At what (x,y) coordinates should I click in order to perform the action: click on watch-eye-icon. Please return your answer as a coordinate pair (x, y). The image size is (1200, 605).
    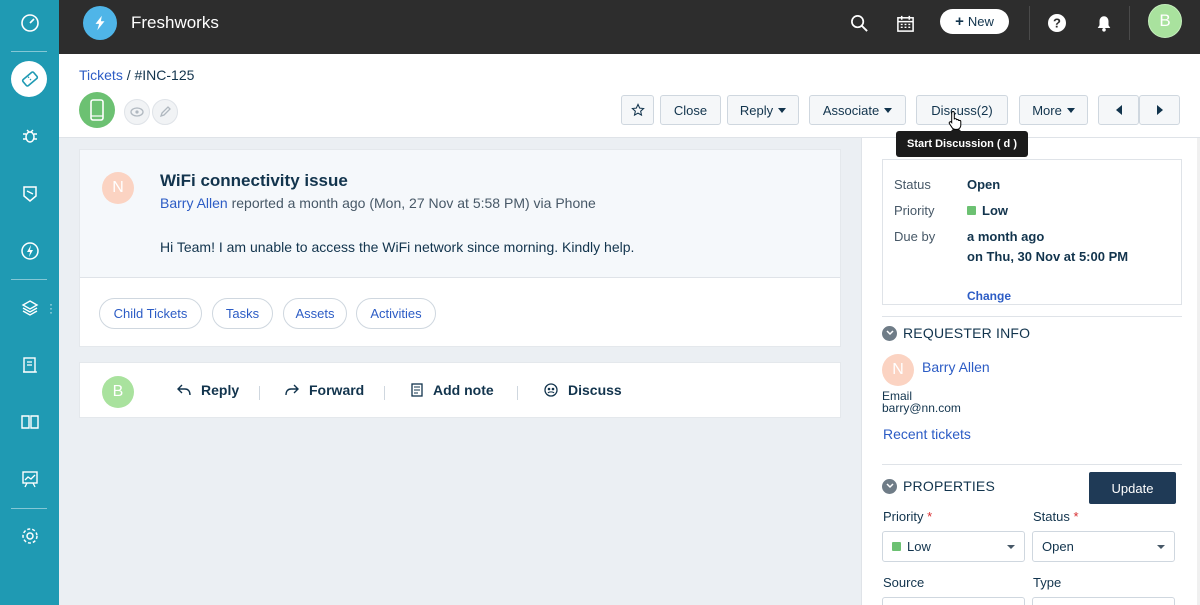
    Looking at the image, I should click on (137, 112).